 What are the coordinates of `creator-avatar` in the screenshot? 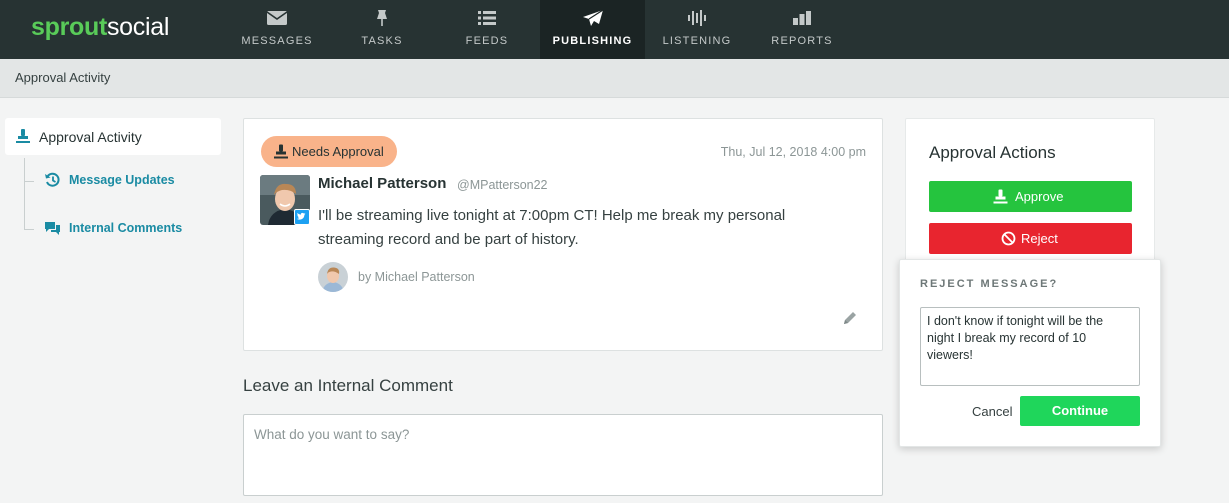 It's located at (333, 277).